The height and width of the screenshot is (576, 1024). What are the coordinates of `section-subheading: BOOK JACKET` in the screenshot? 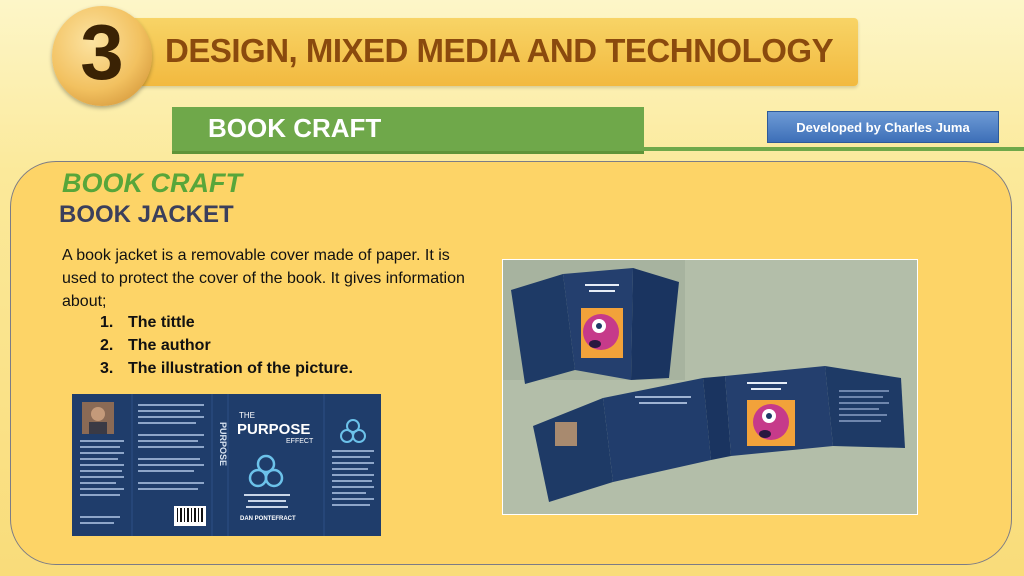 It's located at (146, 214).